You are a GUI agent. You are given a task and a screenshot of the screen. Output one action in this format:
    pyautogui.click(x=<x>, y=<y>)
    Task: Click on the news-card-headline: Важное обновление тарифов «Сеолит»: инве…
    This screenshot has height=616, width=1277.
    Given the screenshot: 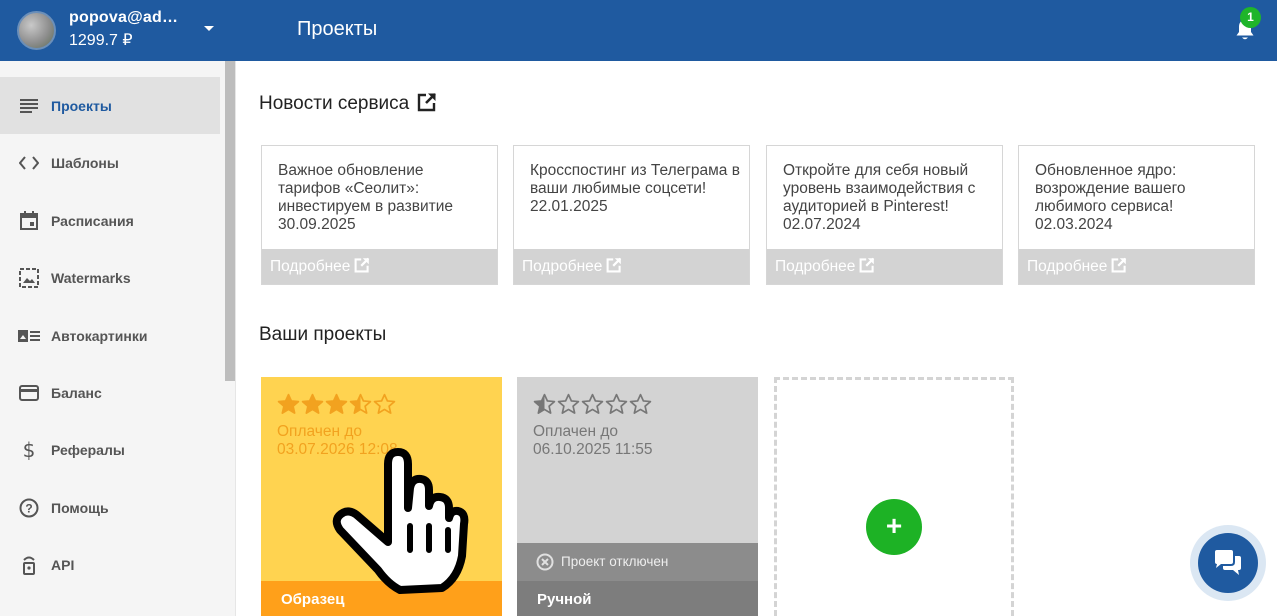 What is the action you would take?
    pyautogui.click(x=365, y=188)
    